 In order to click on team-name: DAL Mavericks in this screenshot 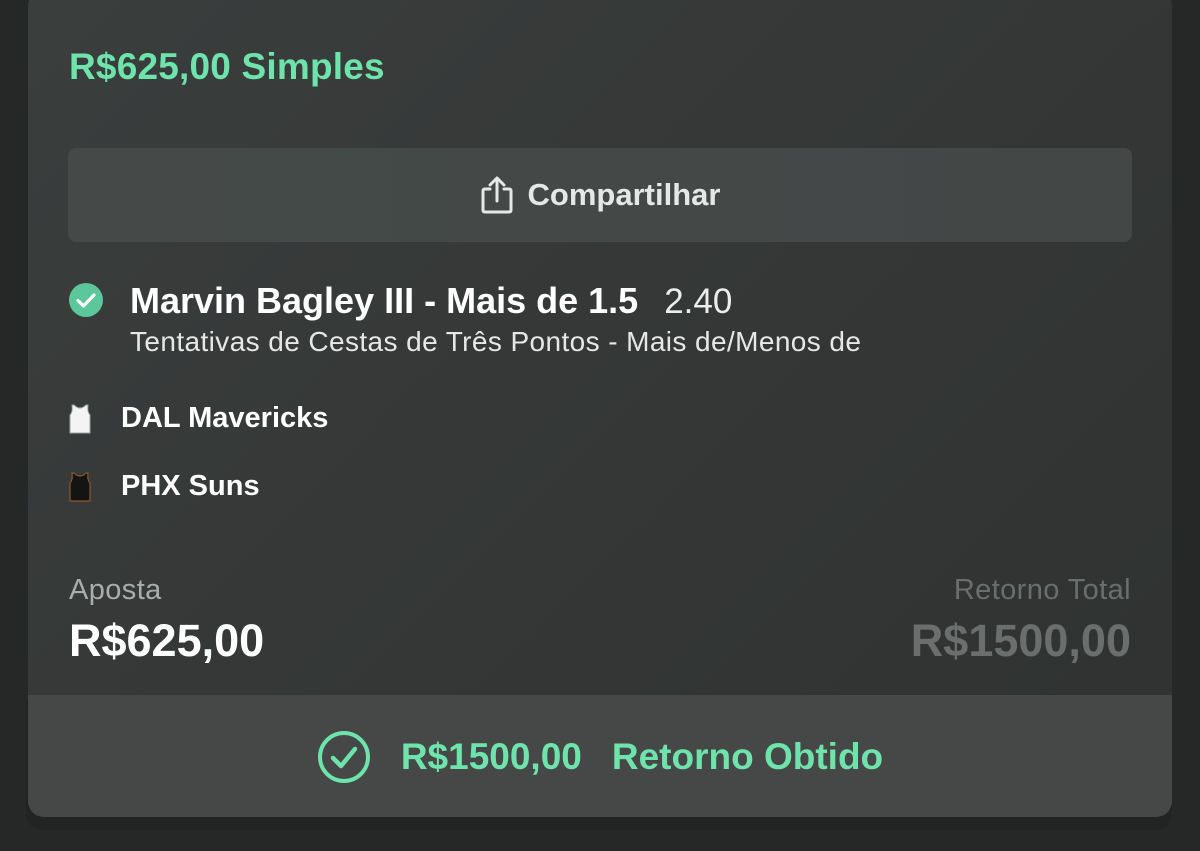, I will do `click(225, 418)`.